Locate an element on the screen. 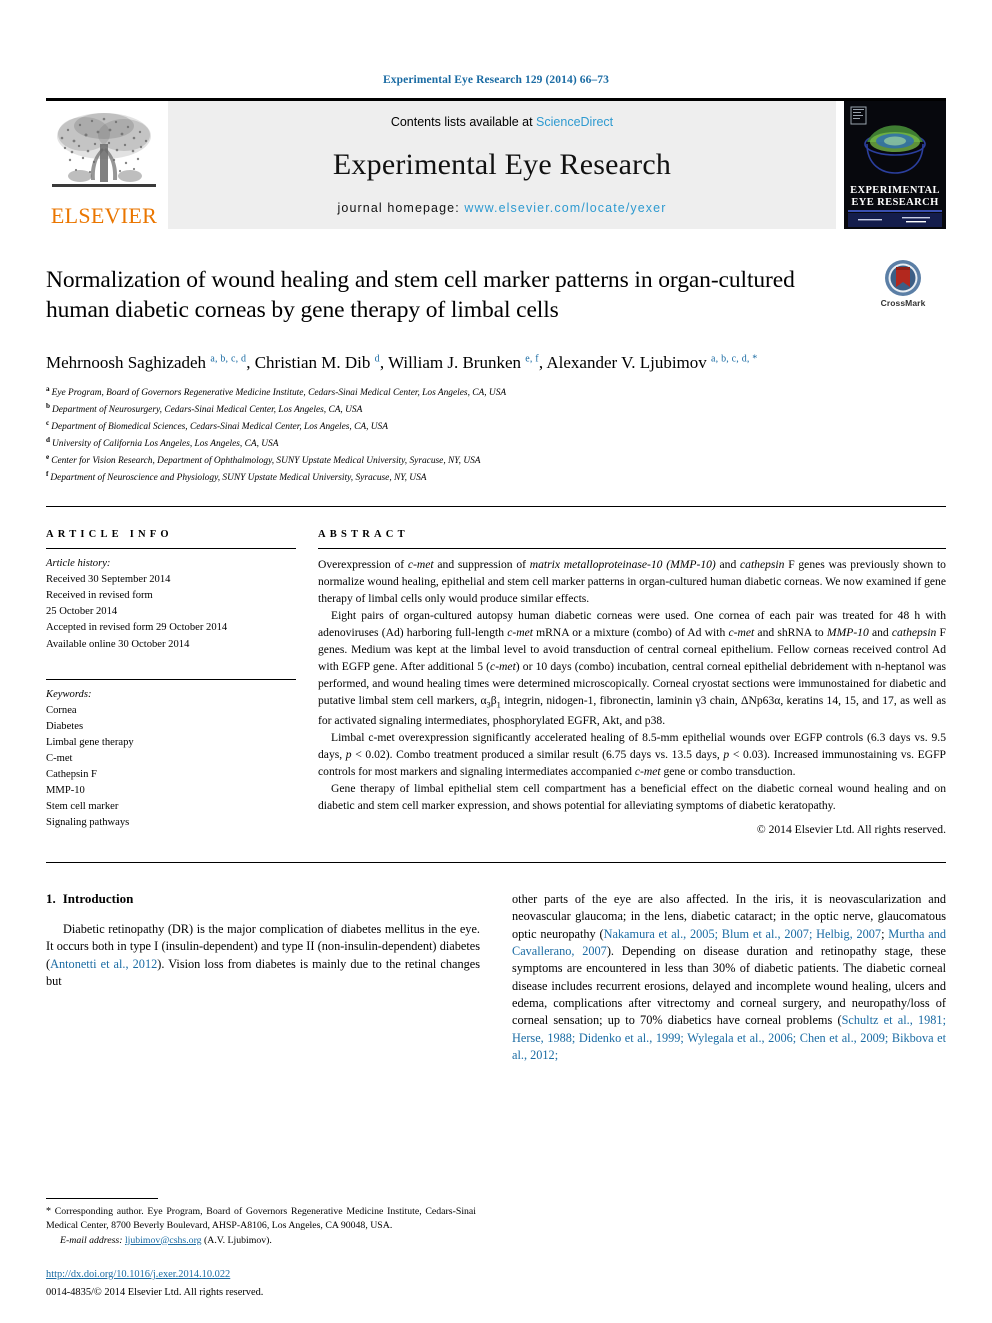 Image resolution: width=992 pixels, height=1323 pixels. author-name: Alexander V. Ljubimov is located at coordinates (629, 362).